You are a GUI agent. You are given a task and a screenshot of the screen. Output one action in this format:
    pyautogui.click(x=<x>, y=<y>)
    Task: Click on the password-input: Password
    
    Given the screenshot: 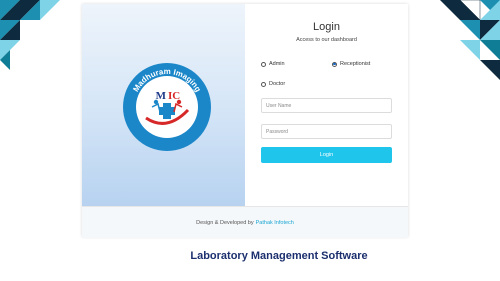 What is the action you would take?
    pyautogui.click(x=326, y=131)
    